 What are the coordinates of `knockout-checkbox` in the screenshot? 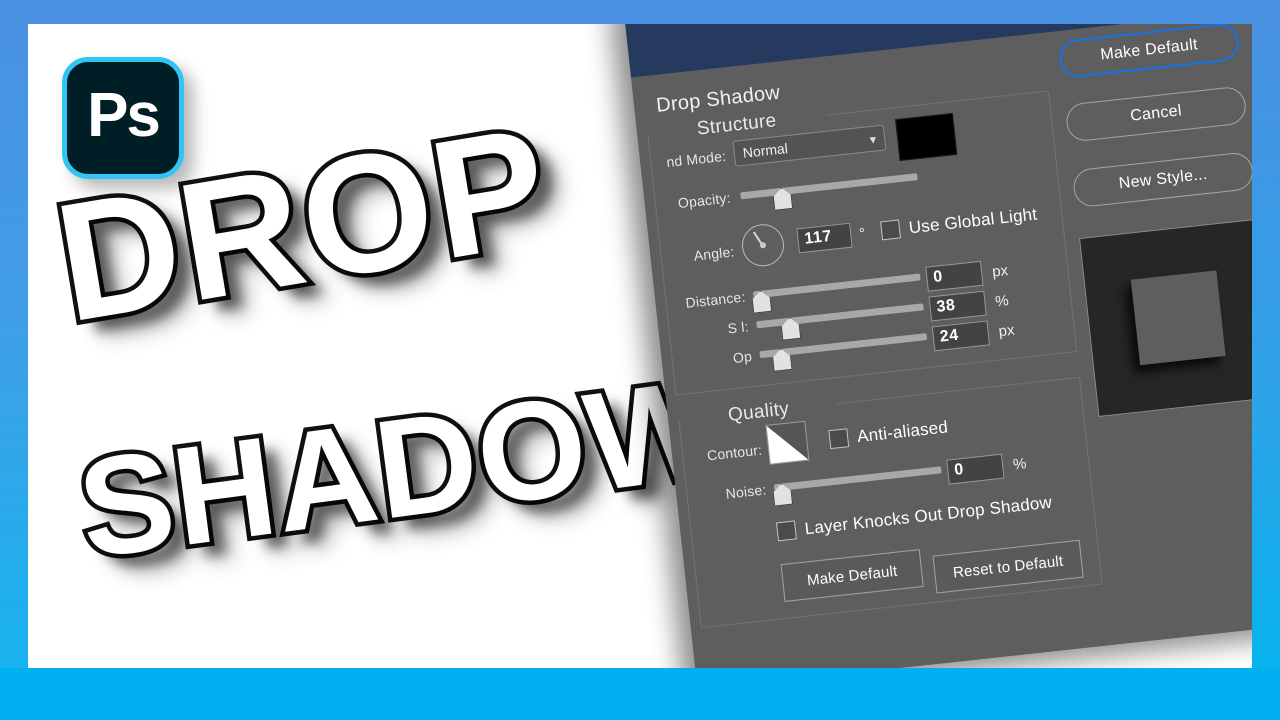 It's located at (786, 531).